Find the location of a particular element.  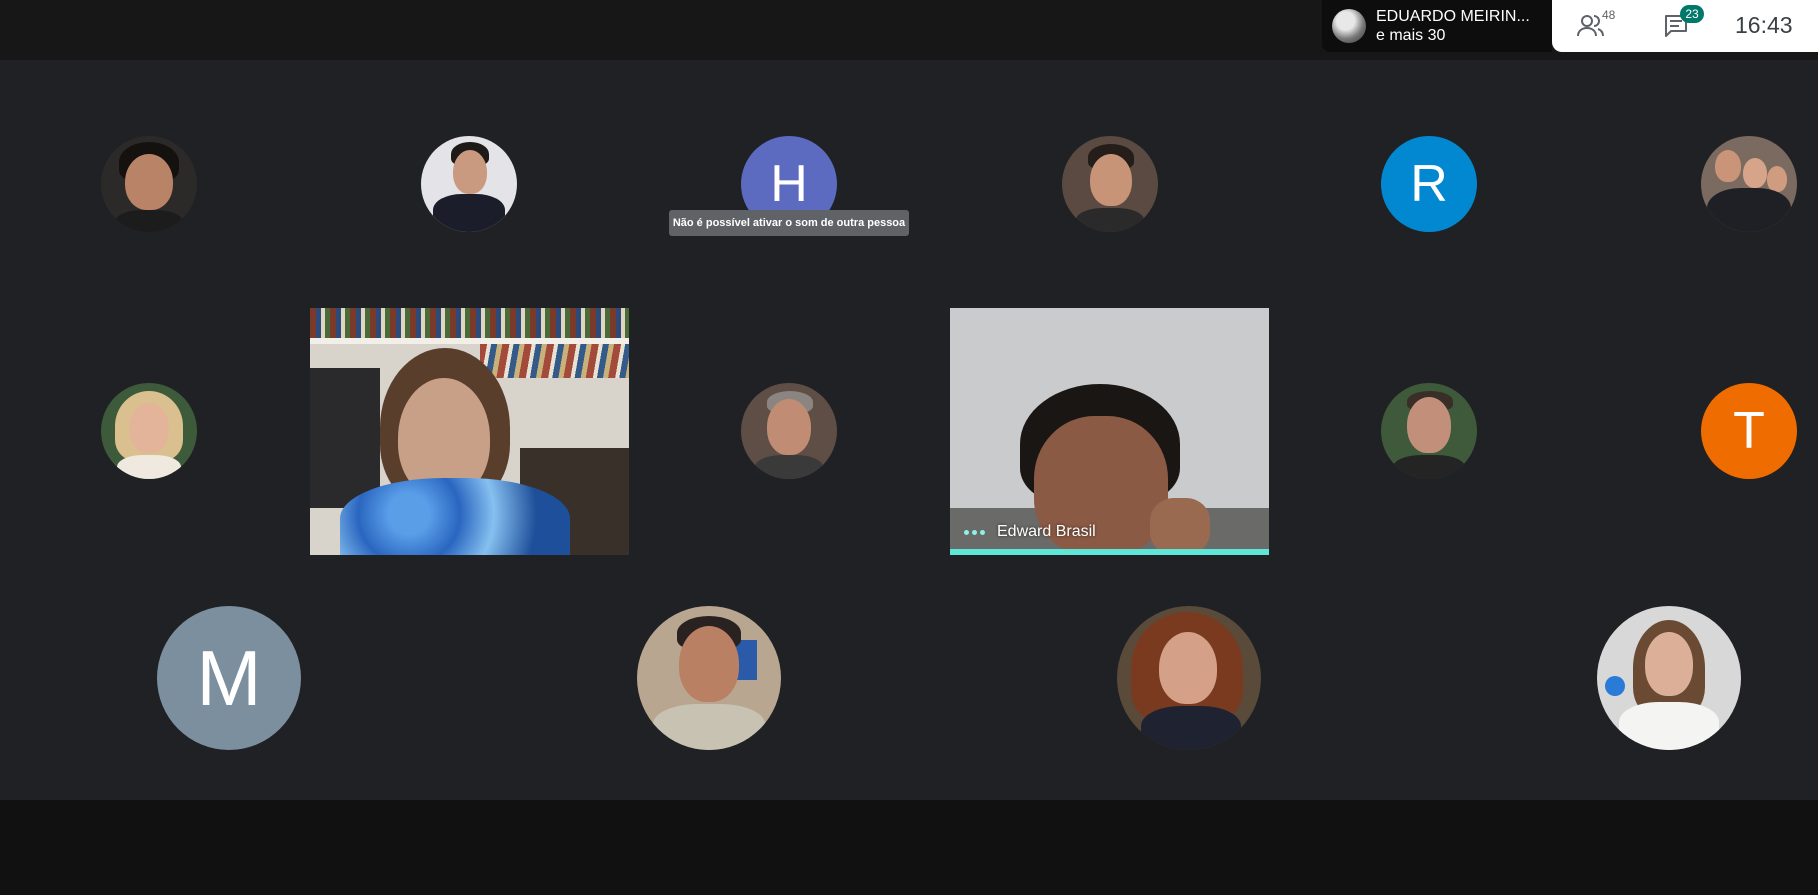

video-tile-speaker: Edward Brasil is located at coordinates (1109, 431).